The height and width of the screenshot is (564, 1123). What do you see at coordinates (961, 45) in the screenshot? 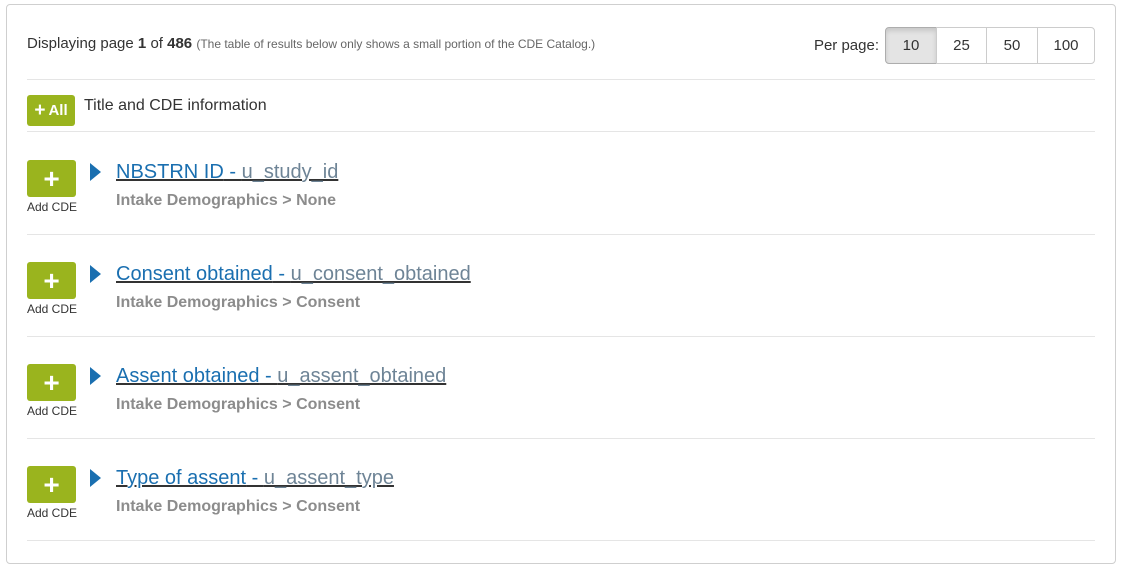
I see `per-page-25-button: 25` at bounding box center [961, 45].